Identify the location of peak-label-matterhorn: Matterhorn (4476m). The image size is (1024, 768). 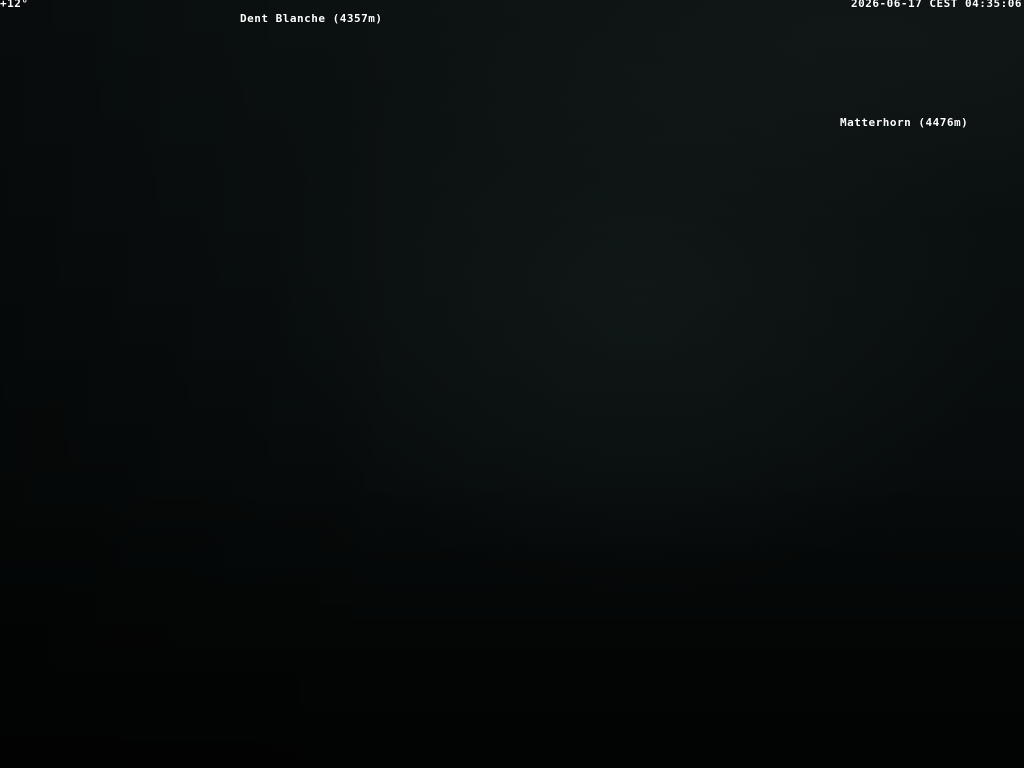
(904, 122).